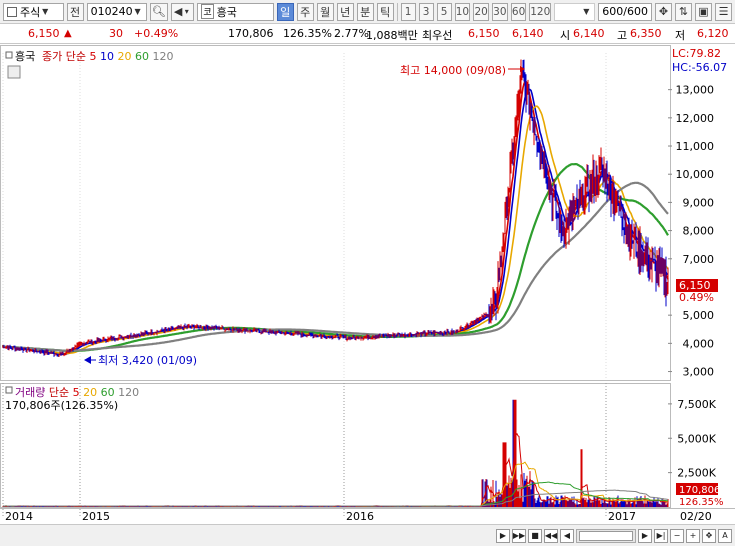 The image size is (735, 546). I want to click on volume-value-text: 170,806주(126.35%), so click(61, 405).